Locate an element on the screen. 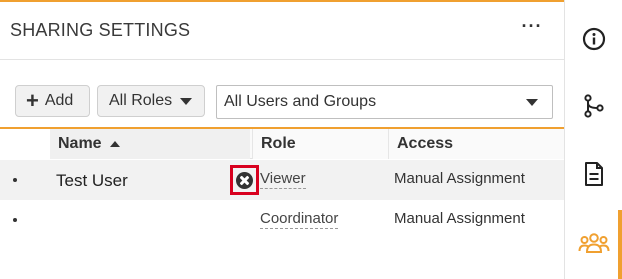 The width and height of the screenshot is (622, 279). sidebar-item-users is located at coordinates (593, 243).